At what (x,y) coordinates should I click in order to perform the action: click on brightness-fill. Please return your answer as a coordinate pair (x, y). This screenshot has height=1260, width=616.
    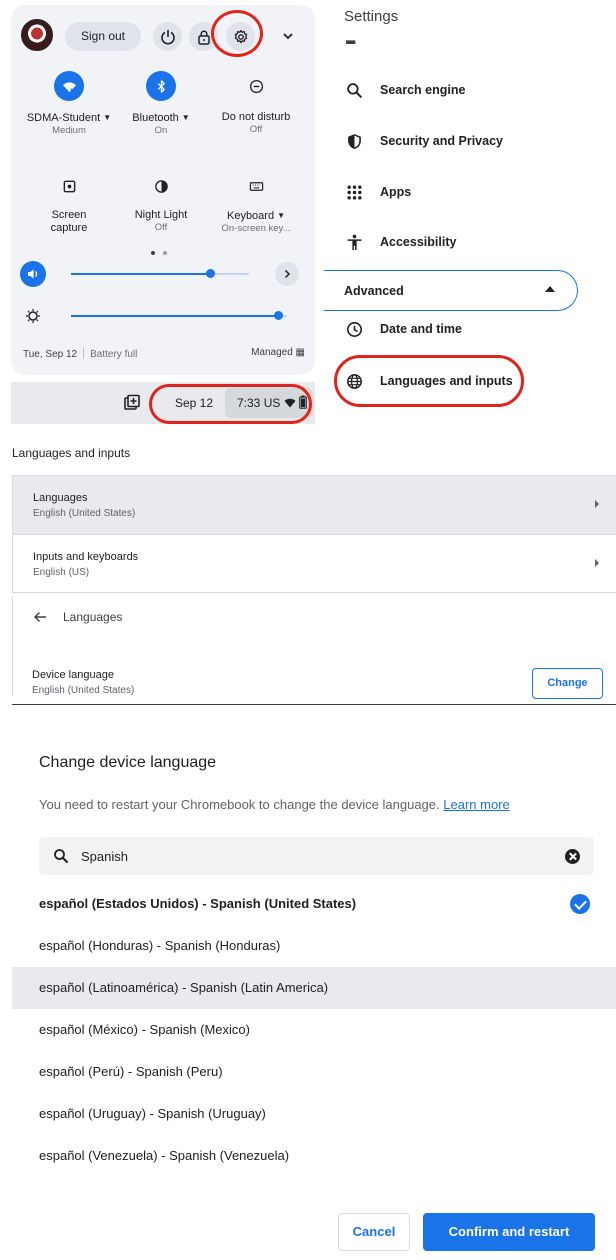
    Looking at the image, I should click on (175, 316).